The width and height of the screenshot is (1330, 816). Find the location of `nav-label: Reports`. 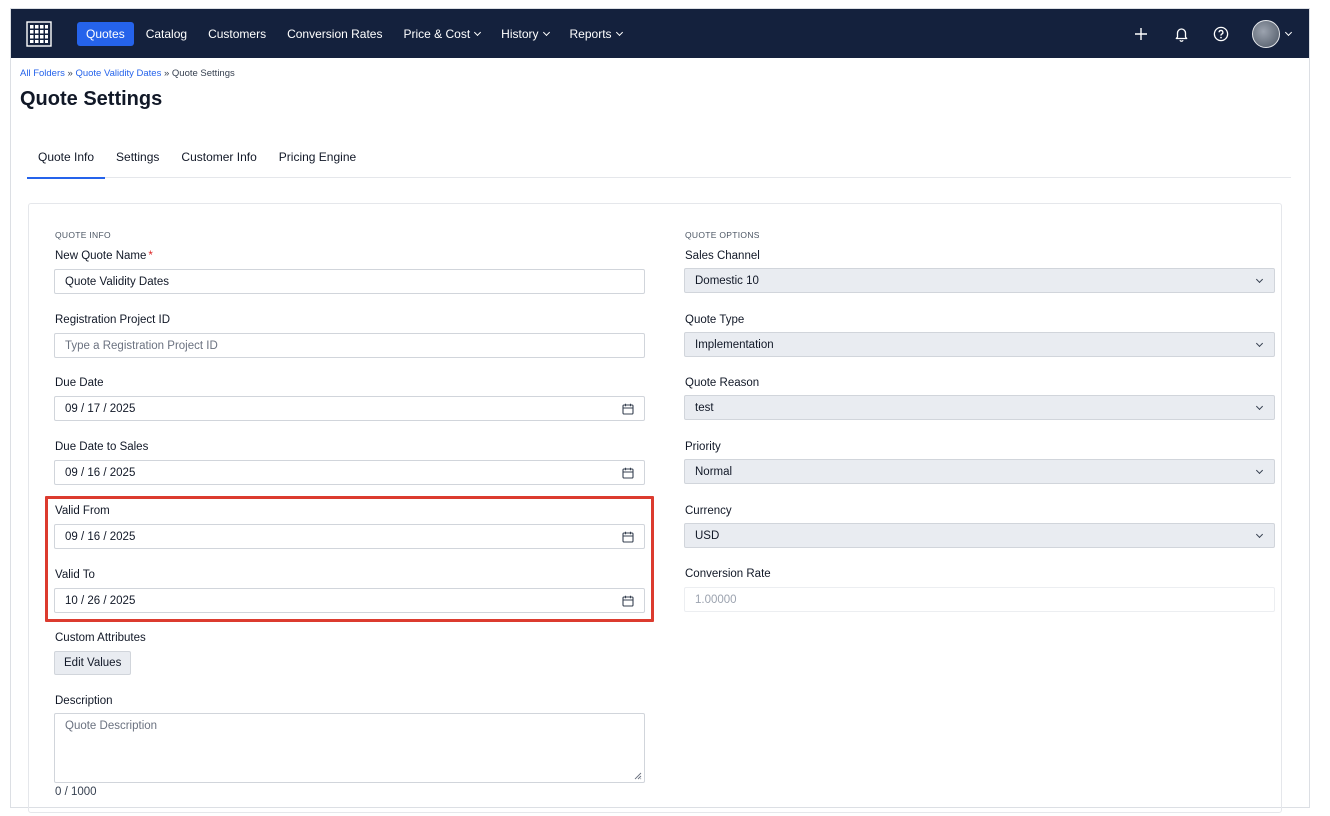

nav-label: Reports is located at coordinates (590, 33).